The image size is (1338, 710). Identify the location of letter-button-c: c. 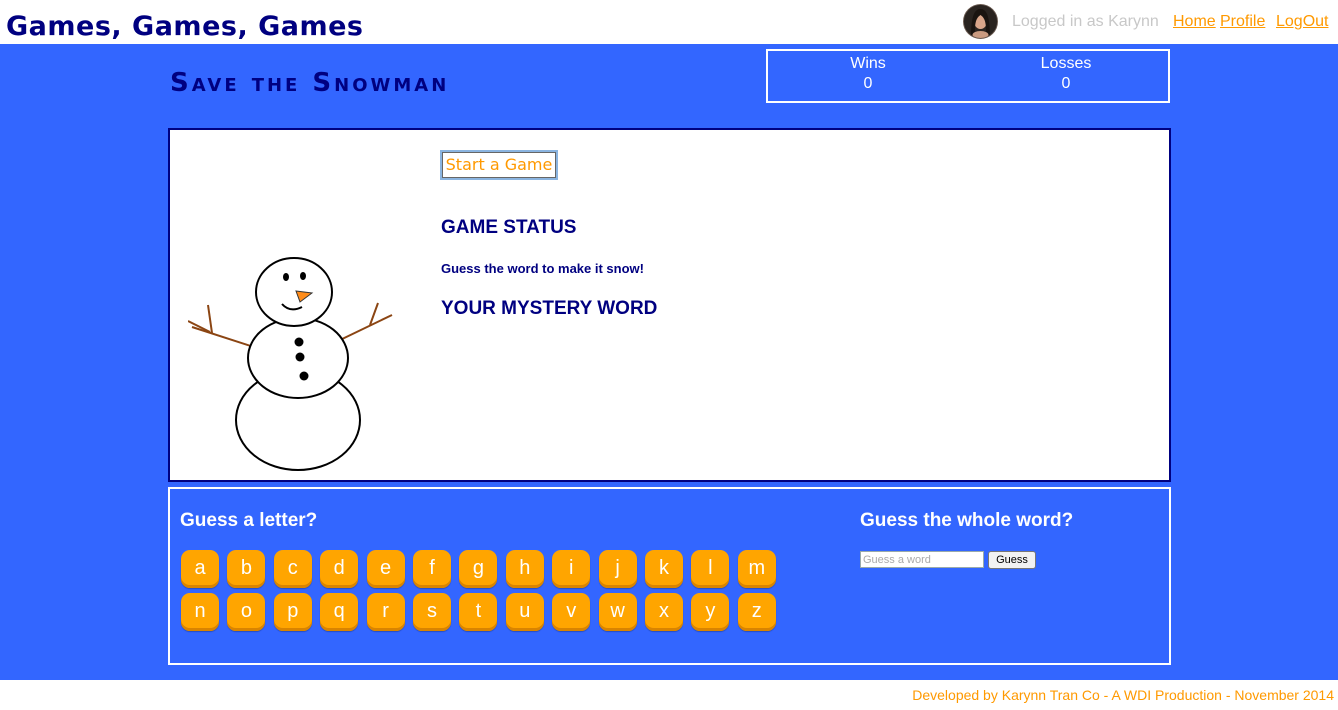
(292, 569).